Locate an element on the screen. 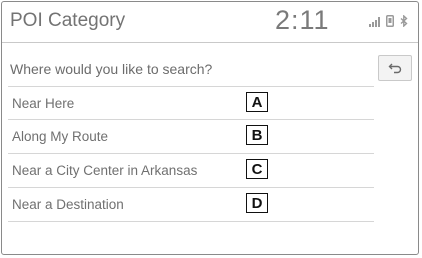 This screenshot has height=258, width=422. list-item-near-here: Near Here A is located at coordinates (191, 103).